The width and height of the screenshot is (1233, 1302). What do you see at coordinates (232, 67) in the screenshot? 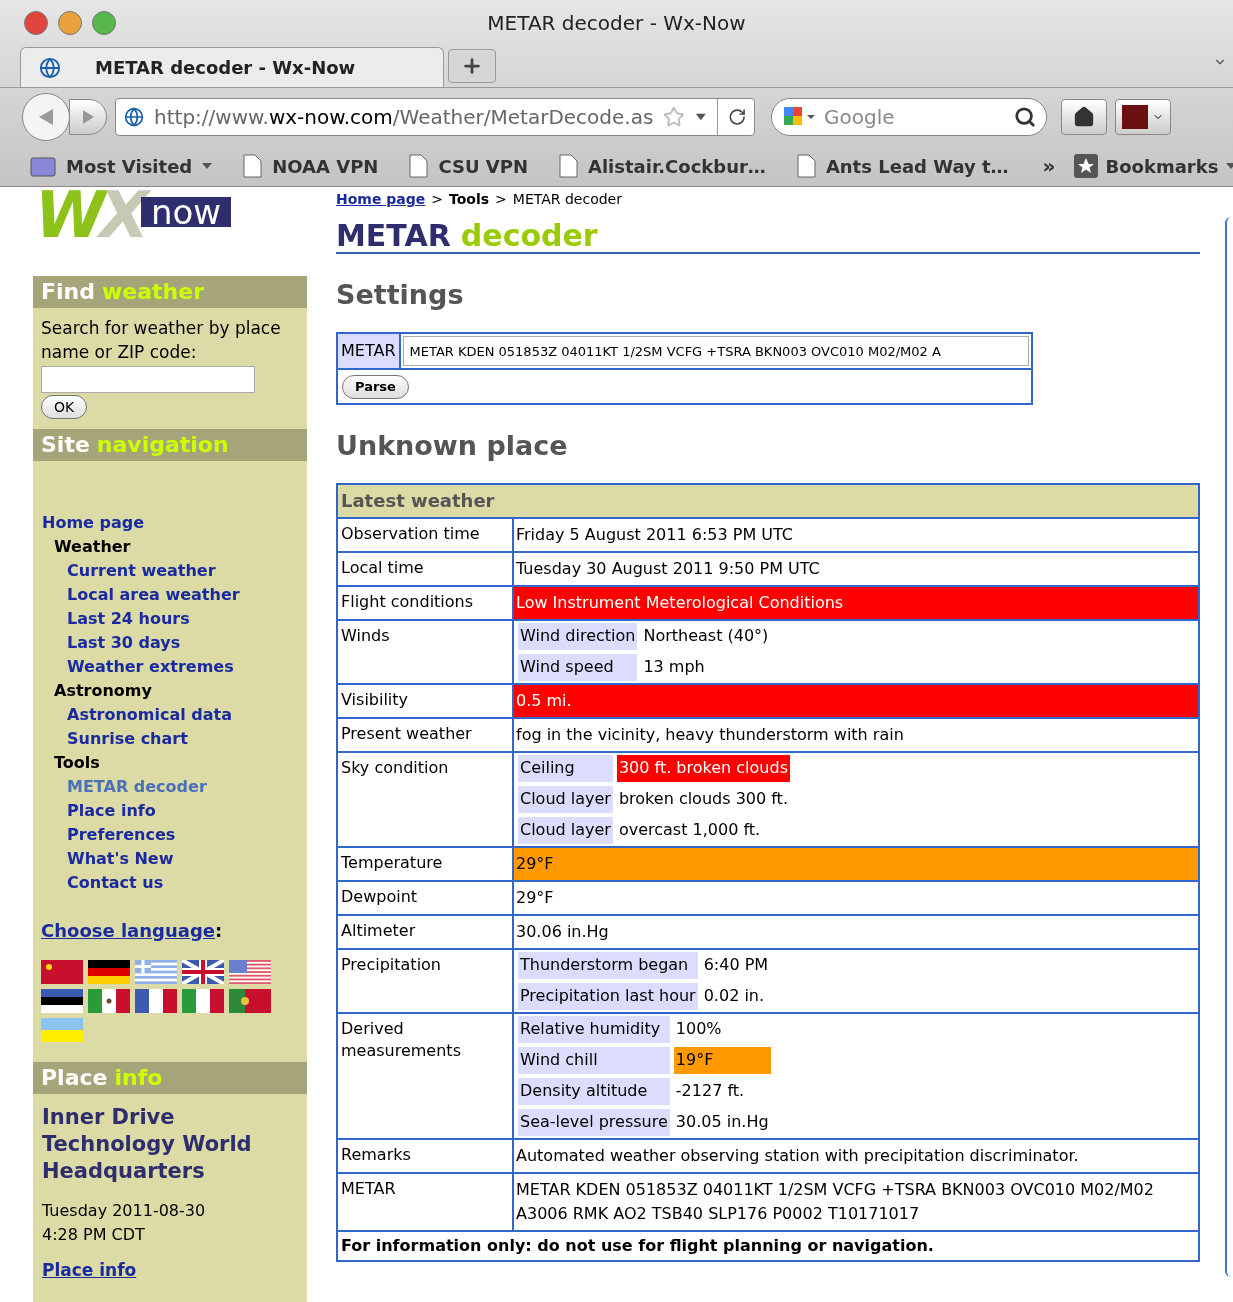
I see `browser-tab: METAR decoder - Wx-Now` at bounding box center [232, 67].